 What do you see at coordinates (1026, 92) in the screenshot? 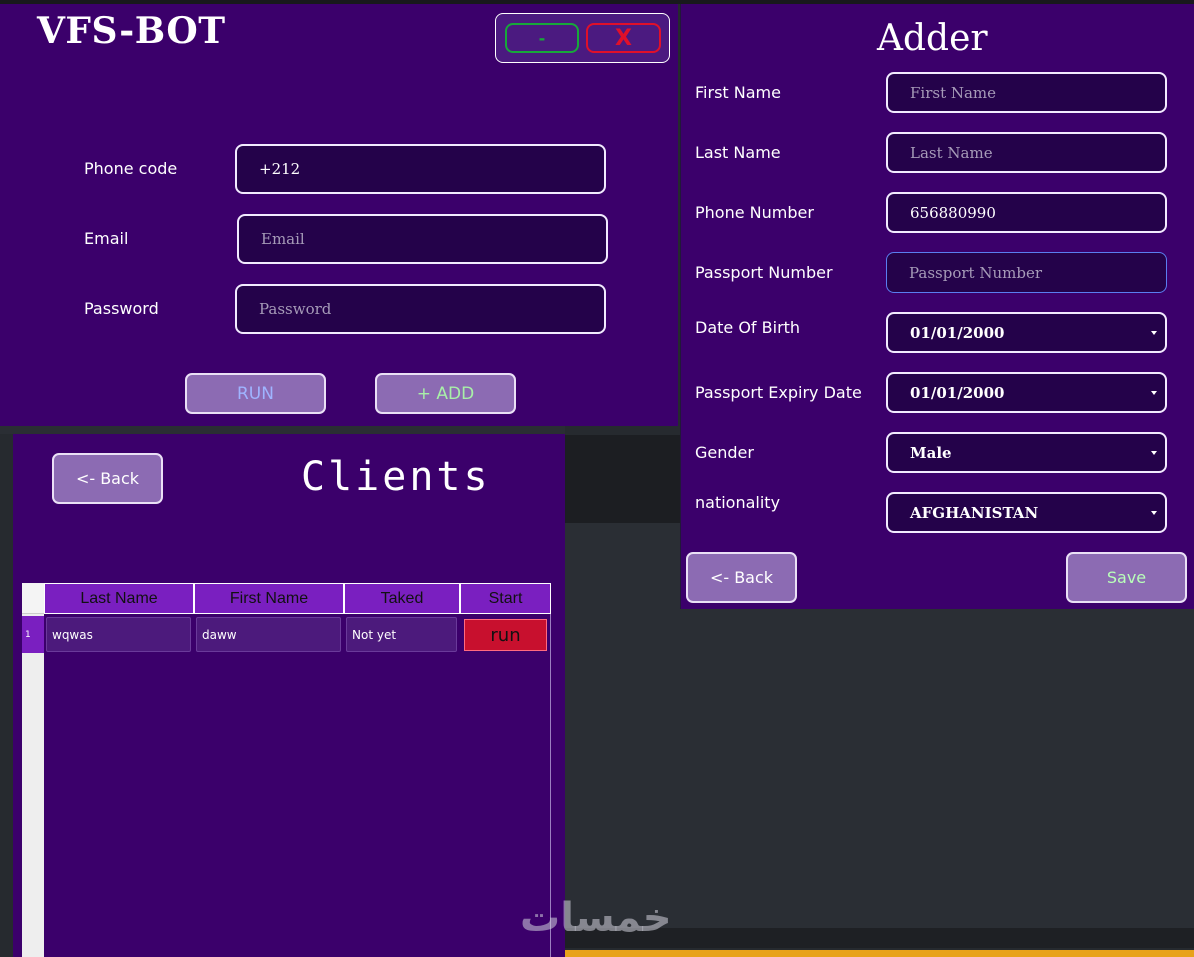
I see `first-name-input: First Name` at bounding box center [1026, 92].